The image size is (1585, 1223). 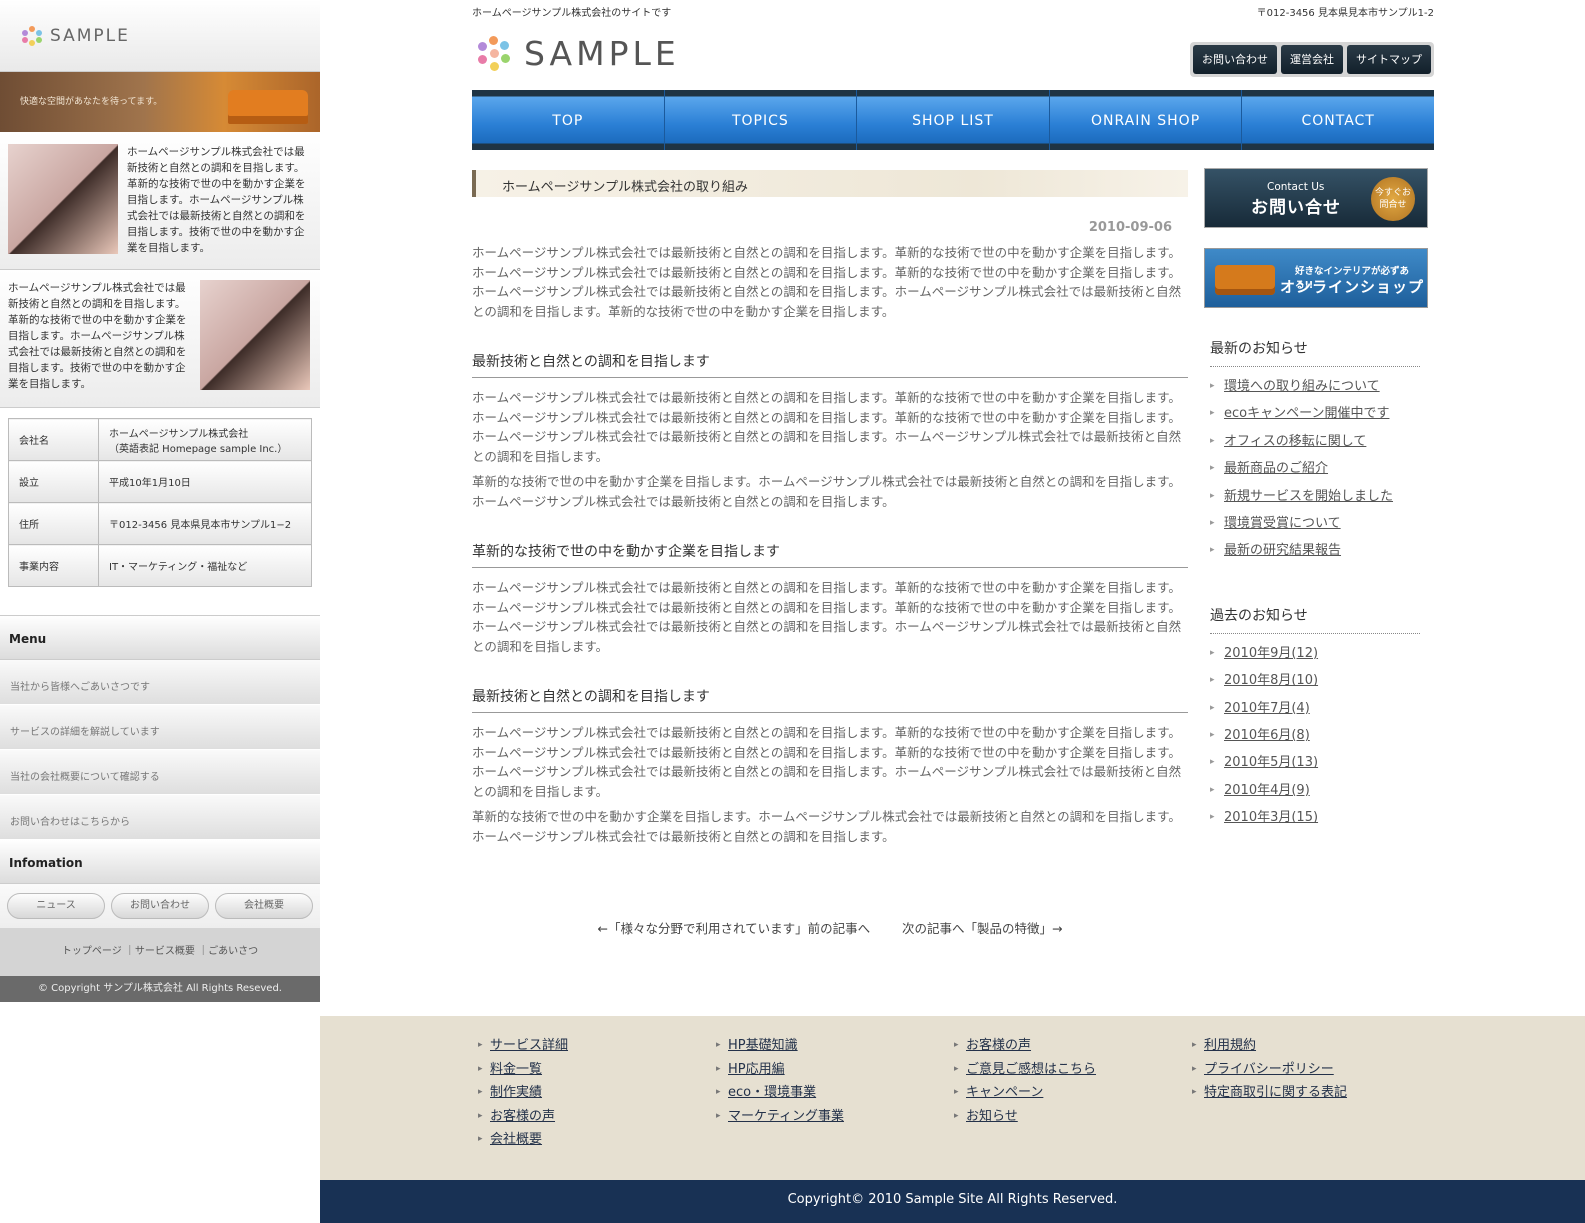 I want to click on sidebar-footer-links: トップページ ｜サービス概要 ｜ごあいさつ, so click(x=160, y=952).